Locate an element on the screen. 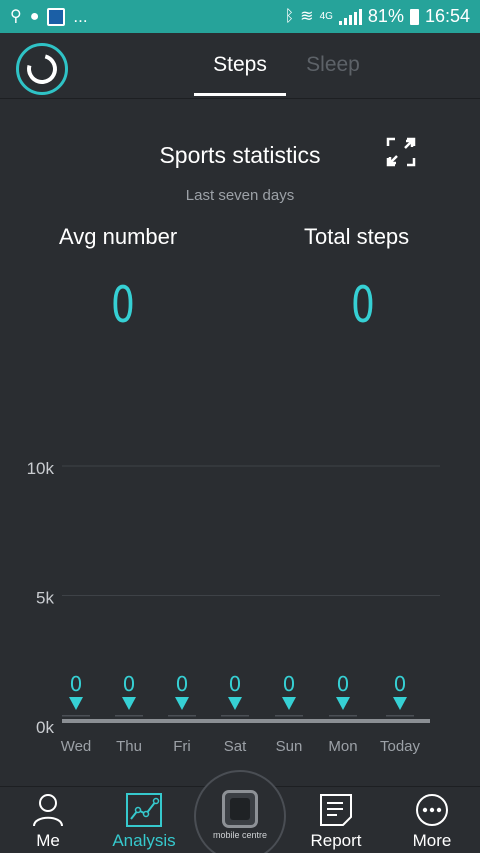 This screenshot has height=853, width=480. status-right: ᛒ ≋ 4G 81% 16:54 is located at coordinates (377, 16).